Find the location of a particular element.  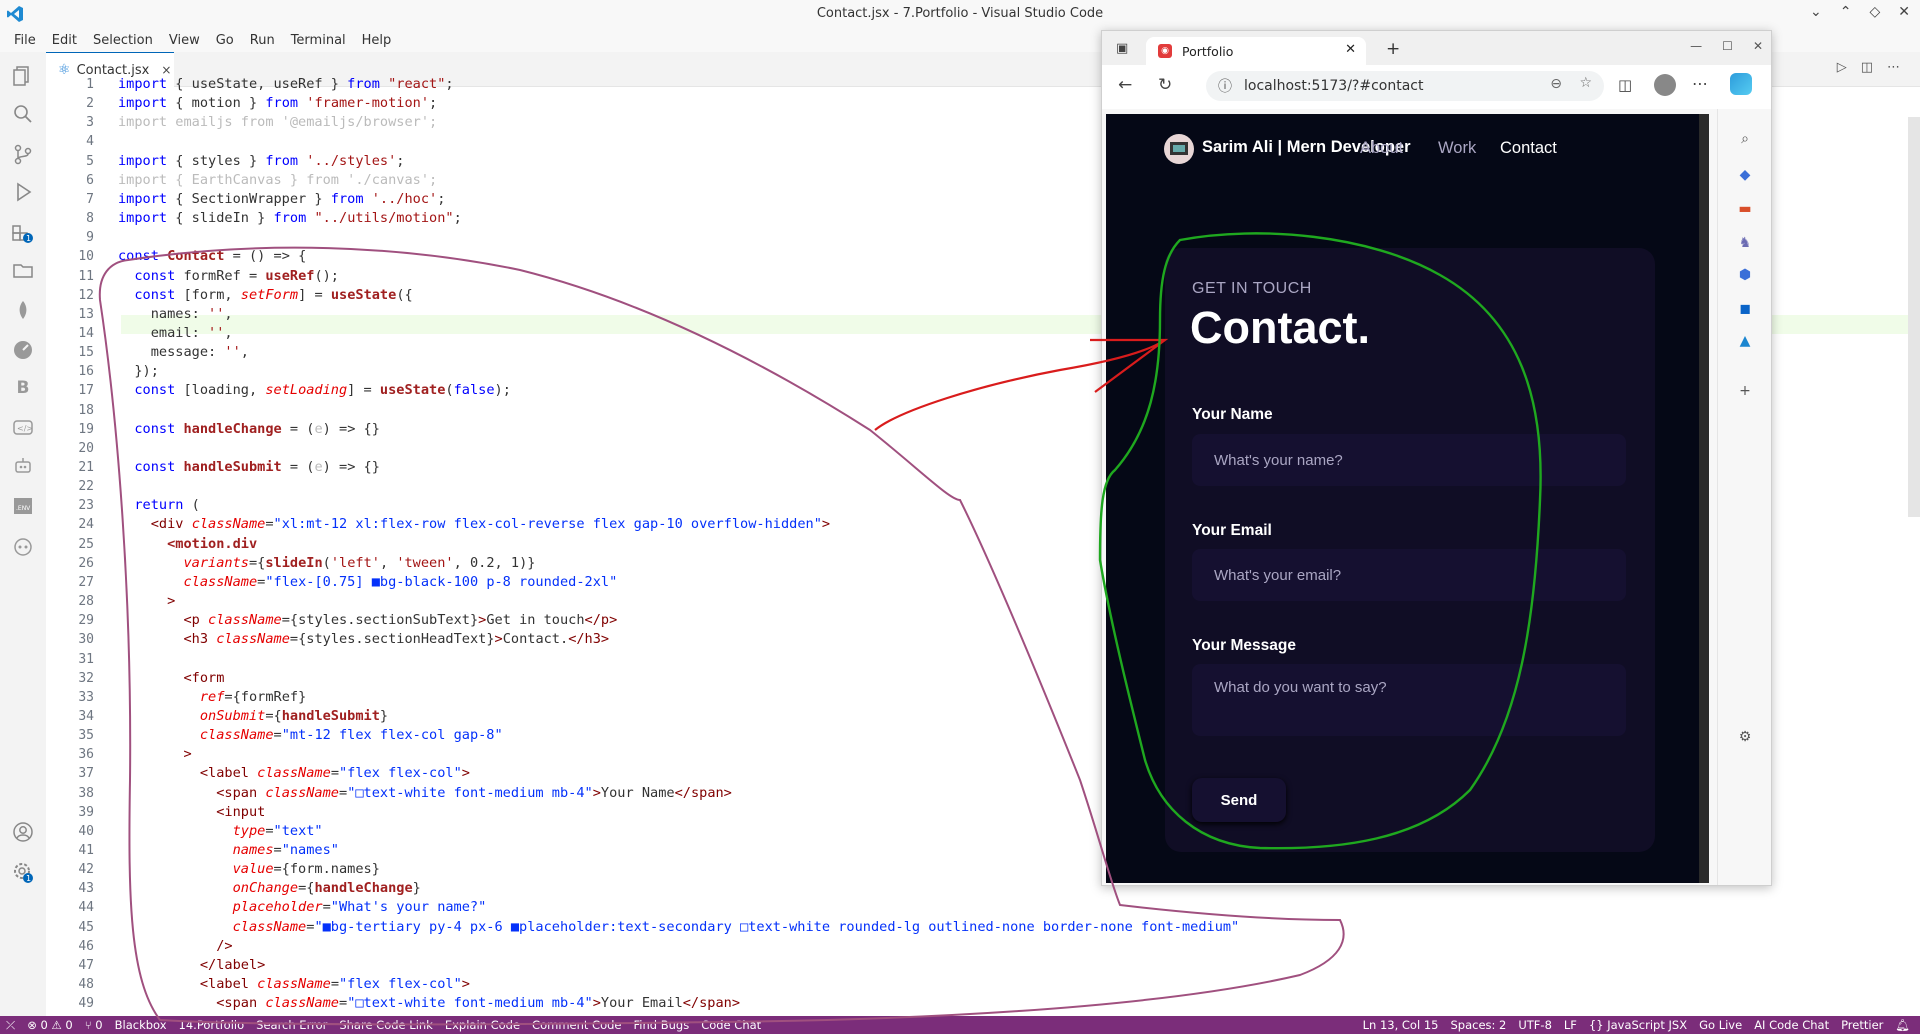

code-line: className="mt-12 flex flex-col gap-8" is located at coordinates (310, 735).